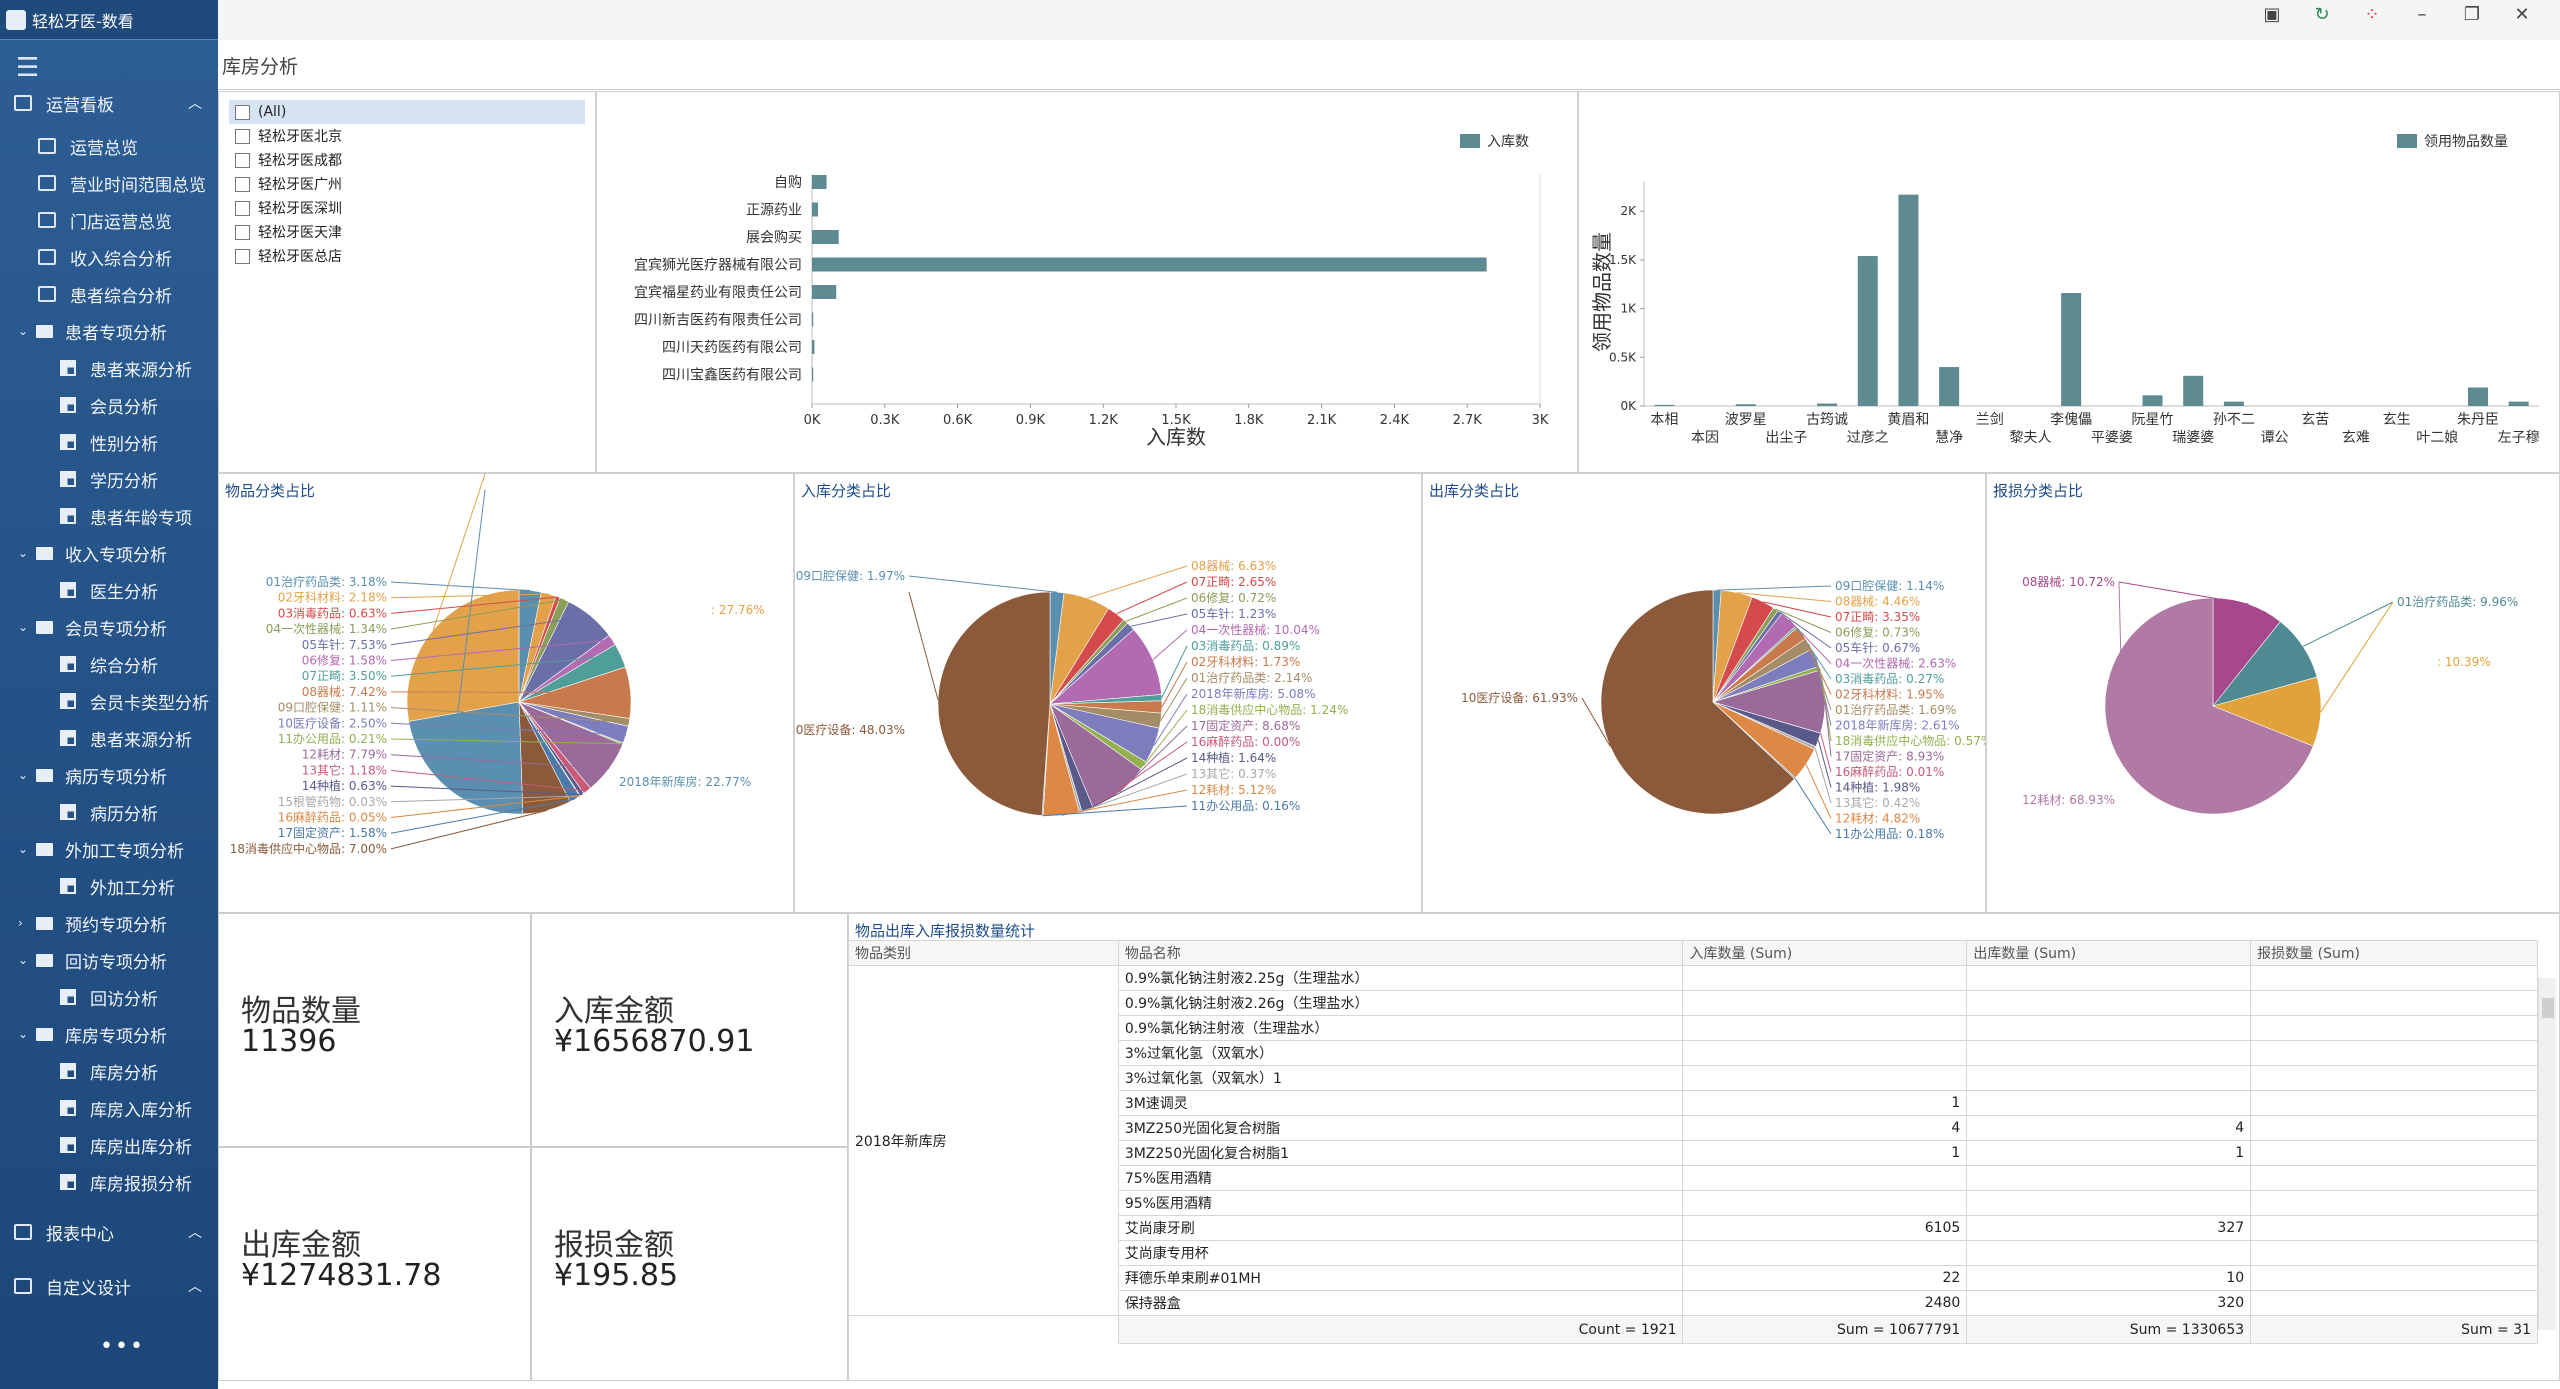 This screenshot has width=2560, height=1389. Describe the element at coordinates (407, 232) in the screenshot. I see `filter-option: 轻松牙医天津` at that location.